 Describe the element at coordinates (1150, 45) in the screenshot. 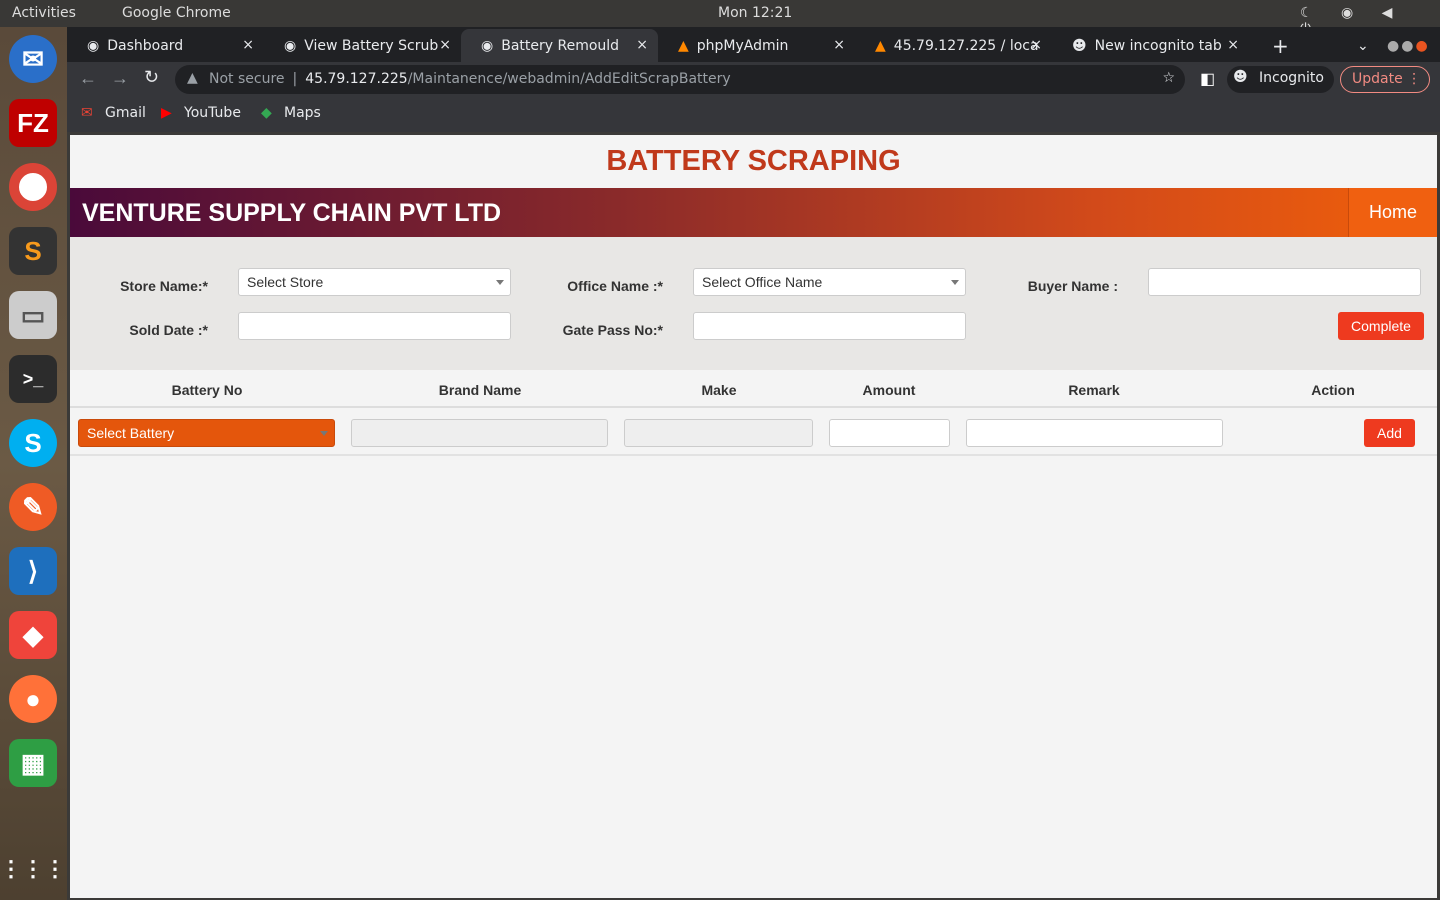

I see `tab-incognito: ☻ New incognito tab ×` at that location.